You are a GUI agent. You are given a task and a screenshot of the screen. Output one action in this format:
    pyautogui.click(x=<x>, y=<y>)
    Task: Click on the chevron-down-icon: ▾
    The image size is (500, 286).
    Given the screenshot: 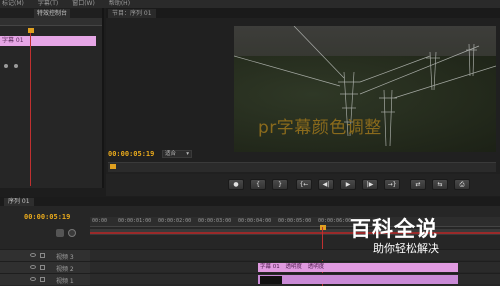 What is the action you would take?
    pyautogui.click(x=187, y=154)
    